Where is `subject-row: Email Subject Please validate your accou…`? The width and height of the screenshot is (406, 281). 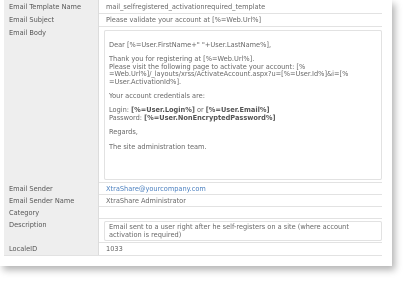
subject-row: Email Subject Please validate your accou… is located at coordinates (193, 20).